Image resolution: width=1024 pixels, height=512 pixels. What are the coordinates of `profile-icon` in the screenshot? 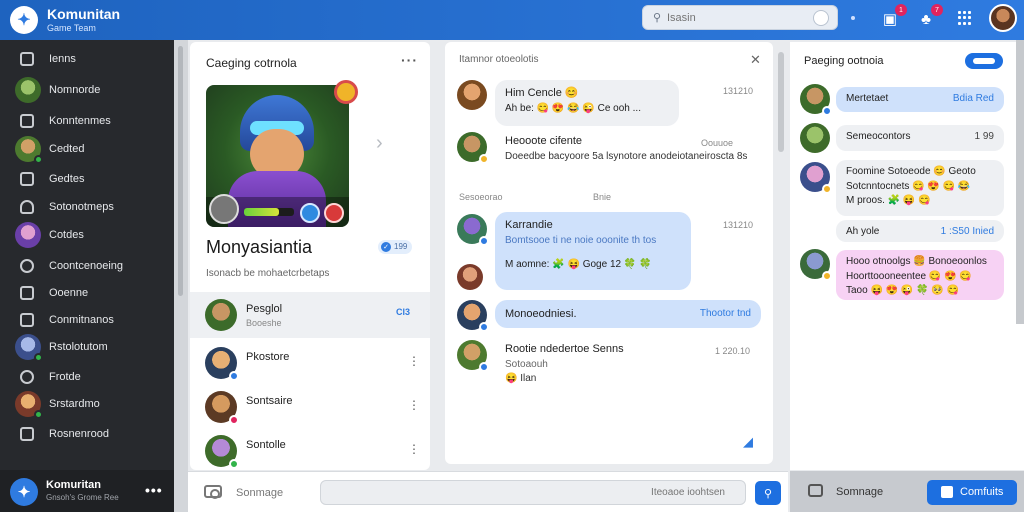 It's located at (27, 377).